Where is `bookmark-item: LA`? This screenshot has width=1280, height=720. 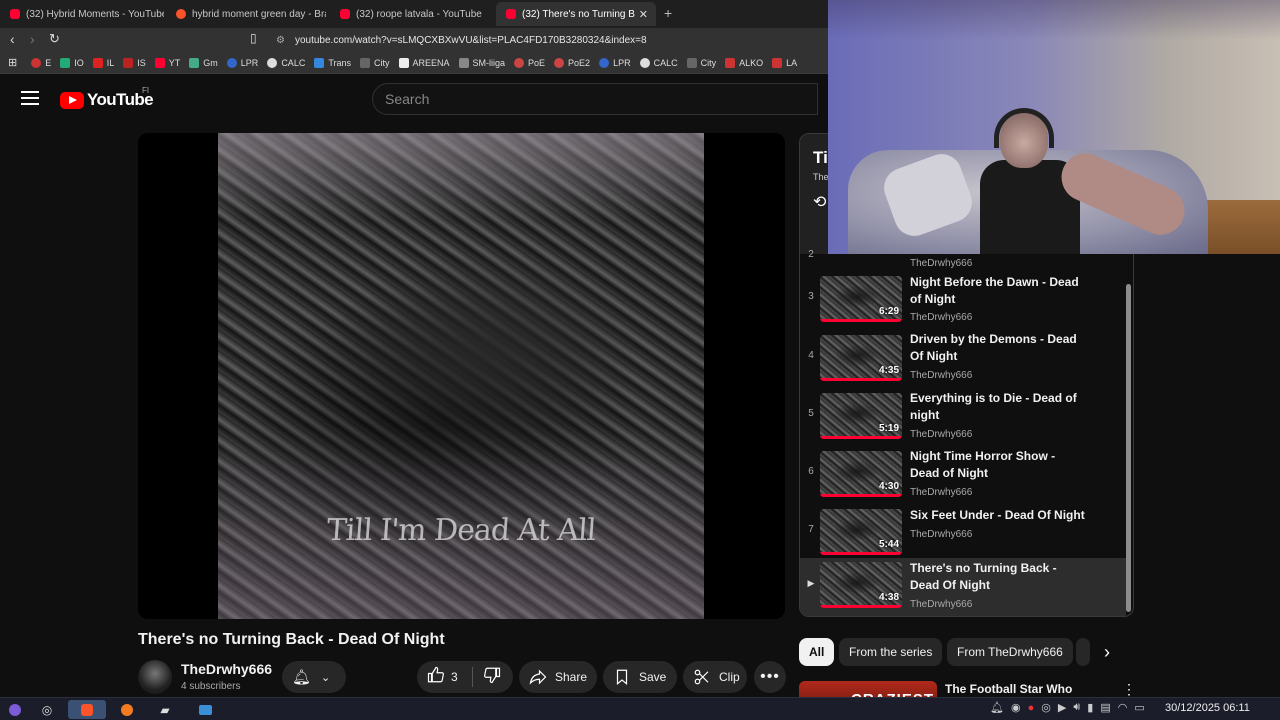 bookmark-item: LA is located at coordinates (784, 62).